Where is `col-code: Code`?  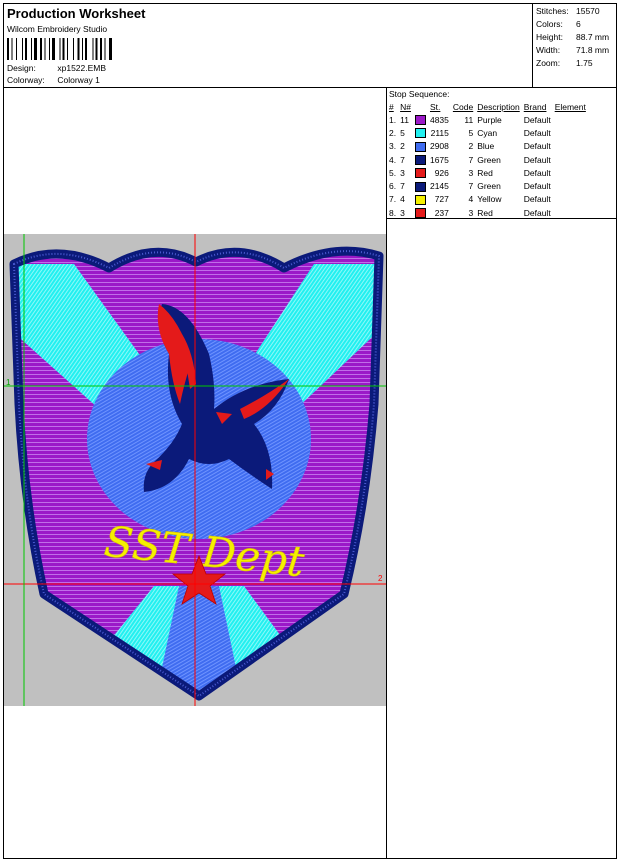 col-code: Code is located at coordinates (463, 106).